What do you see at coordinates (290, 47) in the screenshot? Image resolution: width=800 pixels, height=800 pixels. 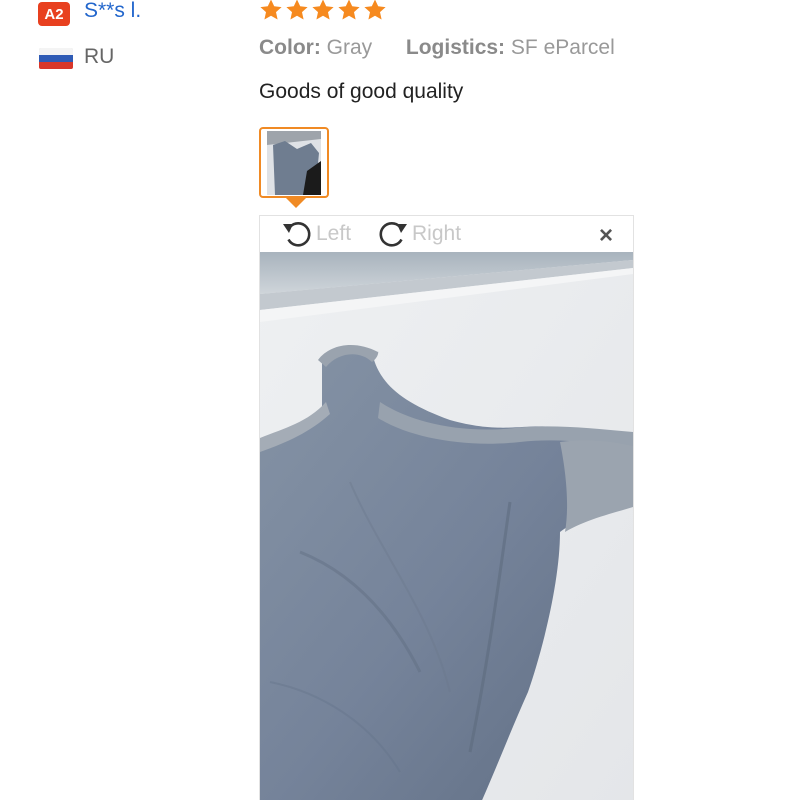 I see `color-label: Color:` at bounding box center [290, 47].